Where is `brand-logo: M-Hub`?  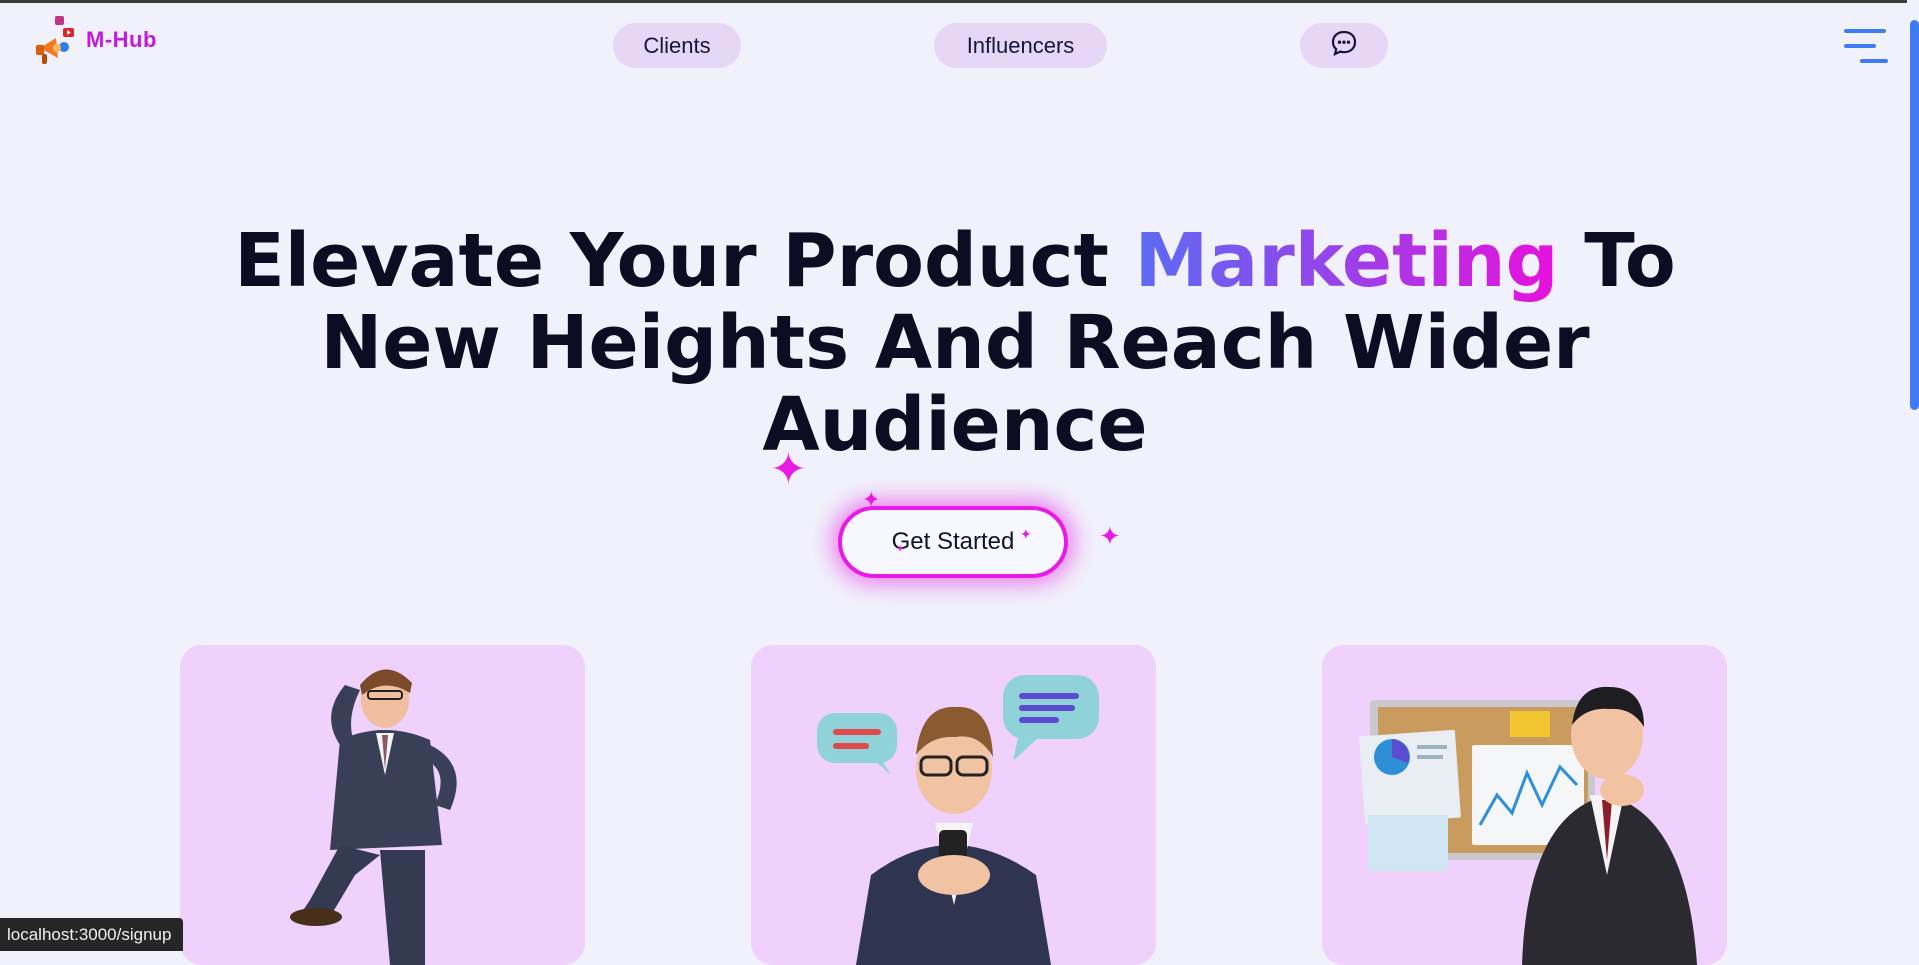 brand-logo: M-Hub is located at coordinates (95, 40).